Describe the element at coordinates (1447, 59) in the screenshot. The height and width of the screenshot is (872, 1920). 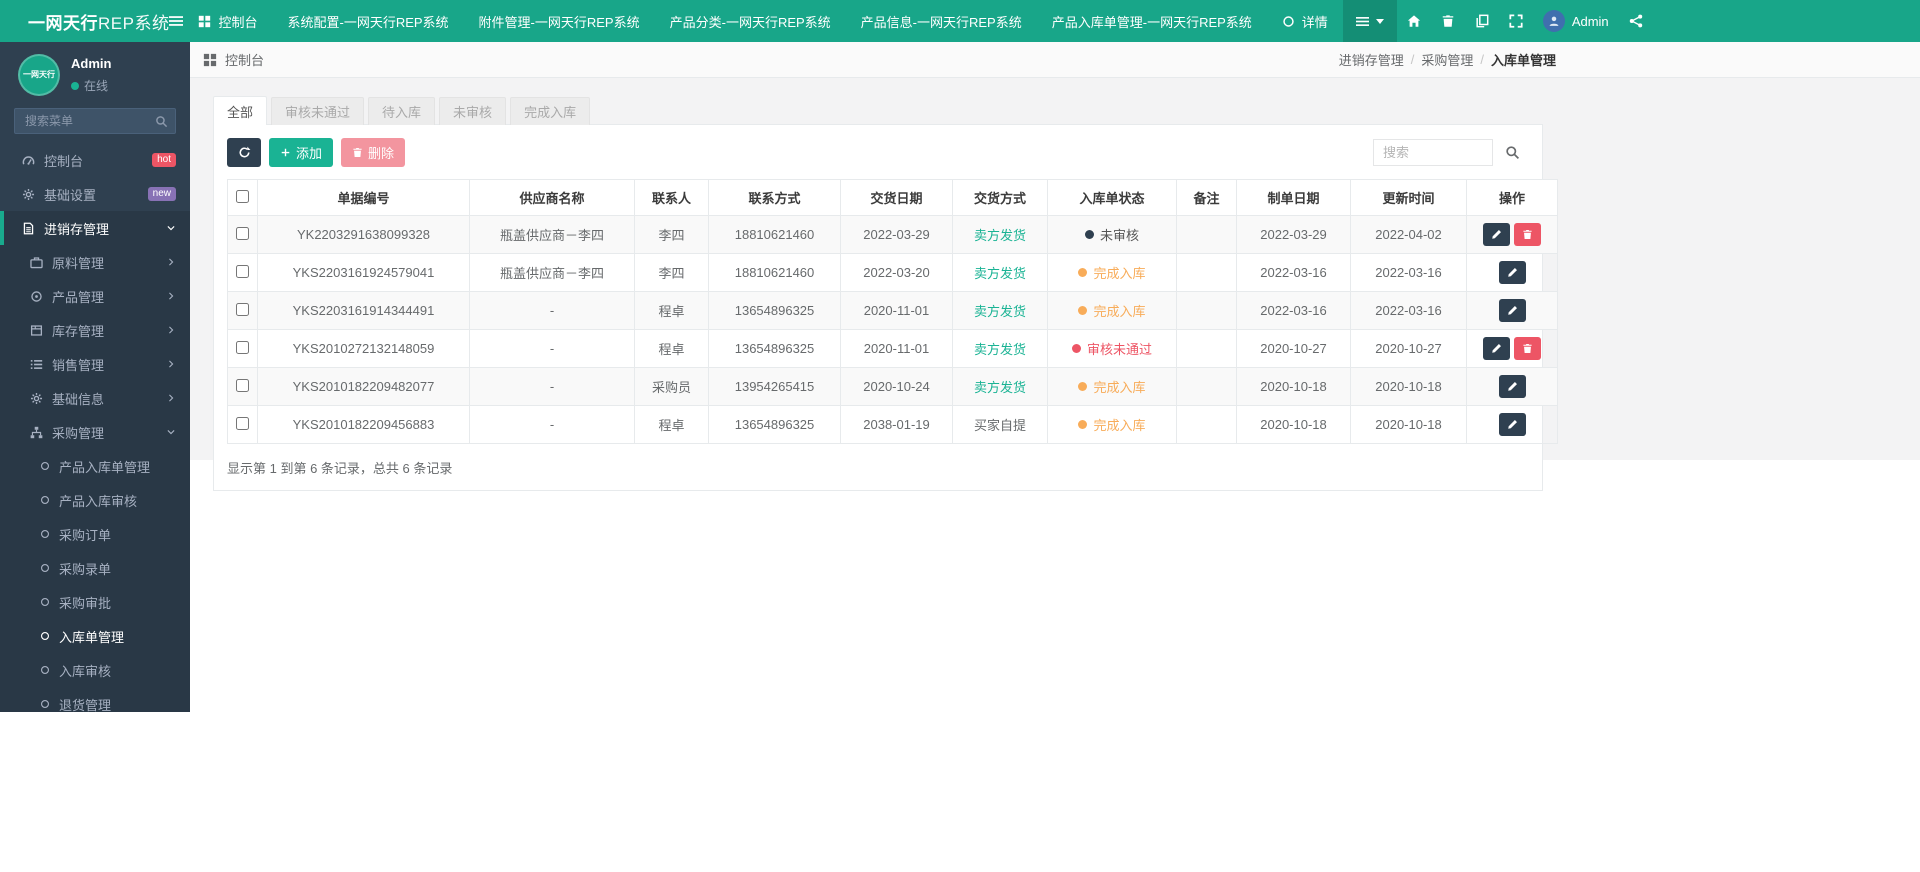
I see `breadcrumb-item: 采购管理` at that location.